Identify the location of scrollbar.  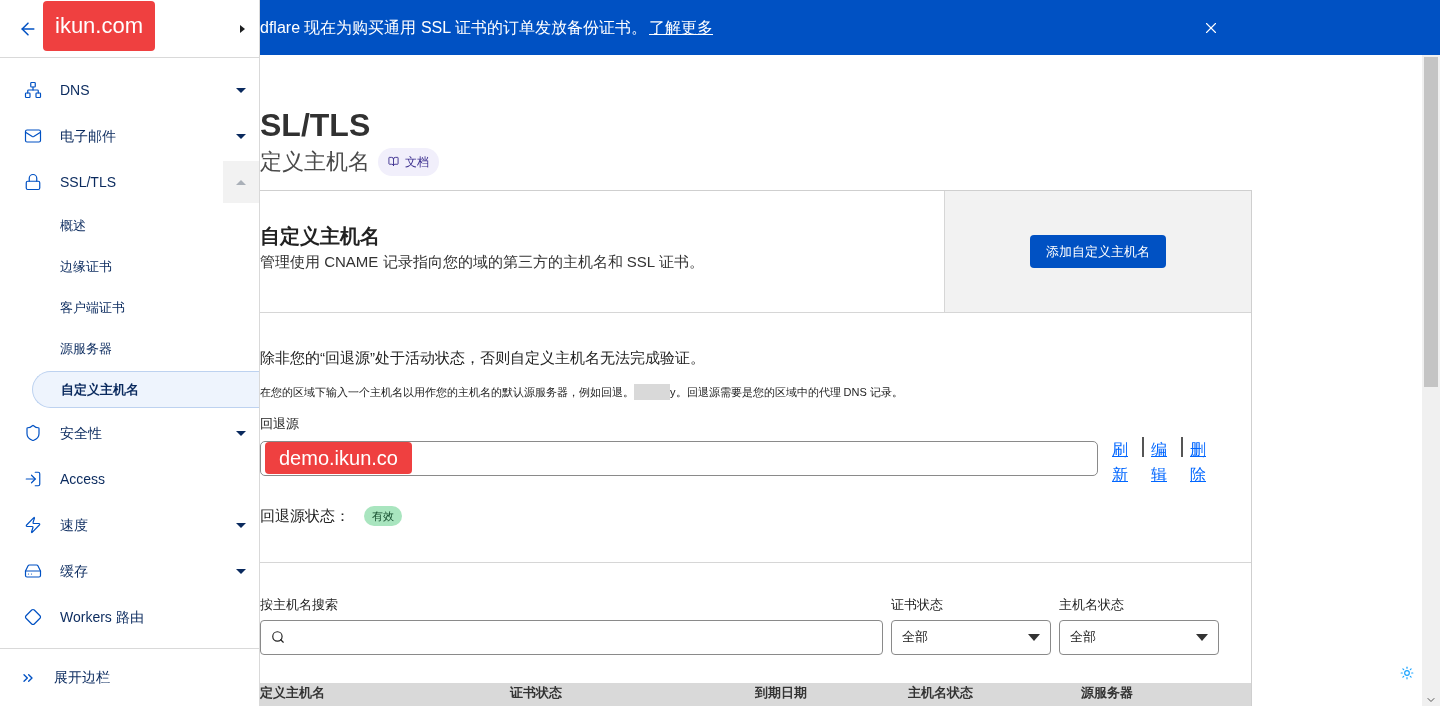
(1431, 380).